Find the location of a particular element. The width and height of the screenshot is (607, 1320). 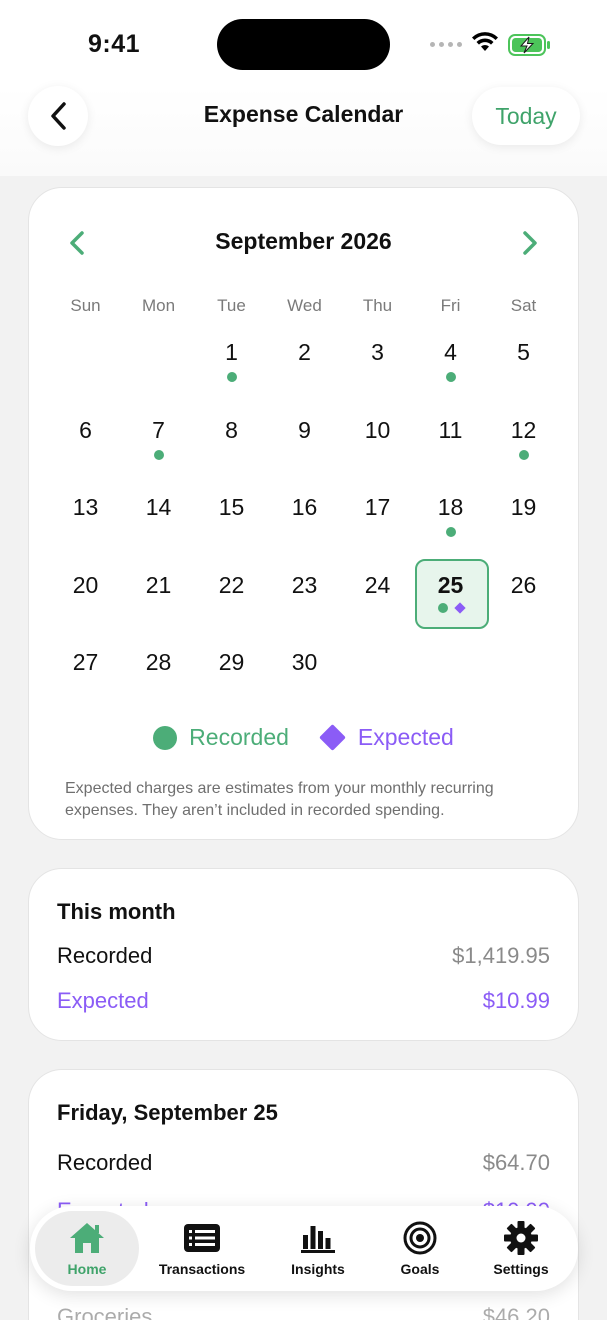

gear-icon is located at coordinates (521, 1237).